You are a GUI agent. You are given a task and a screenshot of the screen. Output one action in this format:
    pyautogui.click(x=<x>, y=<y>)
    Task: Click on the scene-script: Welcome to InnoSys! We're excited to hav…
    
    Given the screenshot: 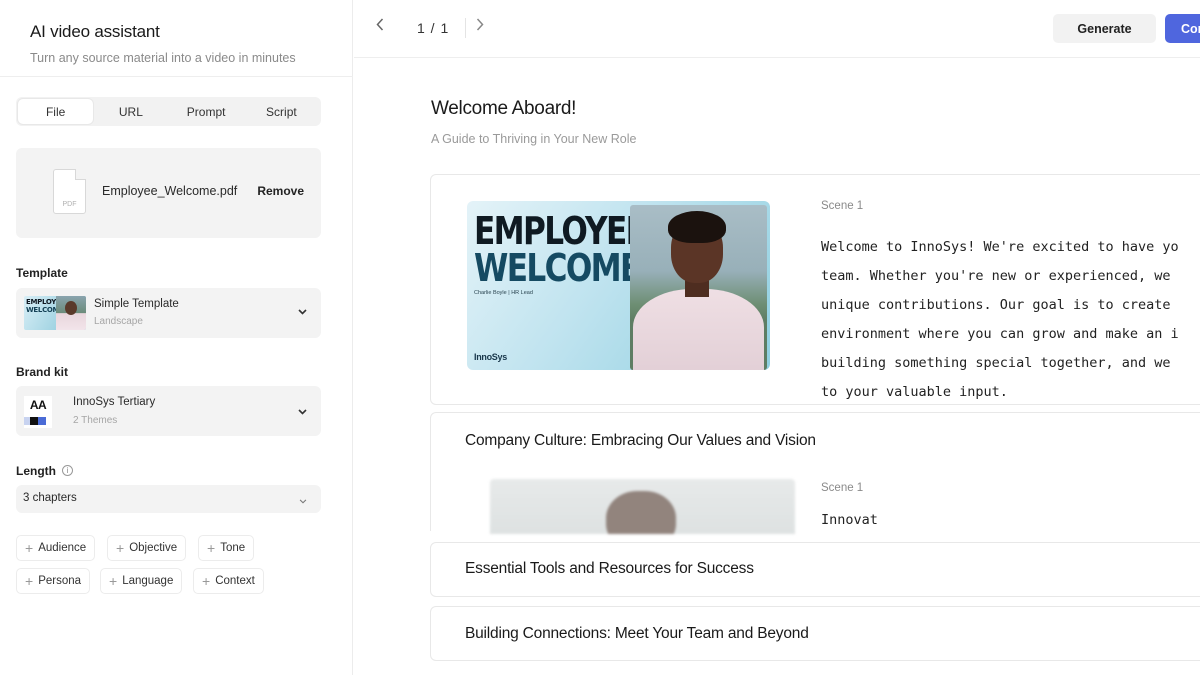 What is the action you would take?
    pyautogui.click(x=1010, y=320)
    